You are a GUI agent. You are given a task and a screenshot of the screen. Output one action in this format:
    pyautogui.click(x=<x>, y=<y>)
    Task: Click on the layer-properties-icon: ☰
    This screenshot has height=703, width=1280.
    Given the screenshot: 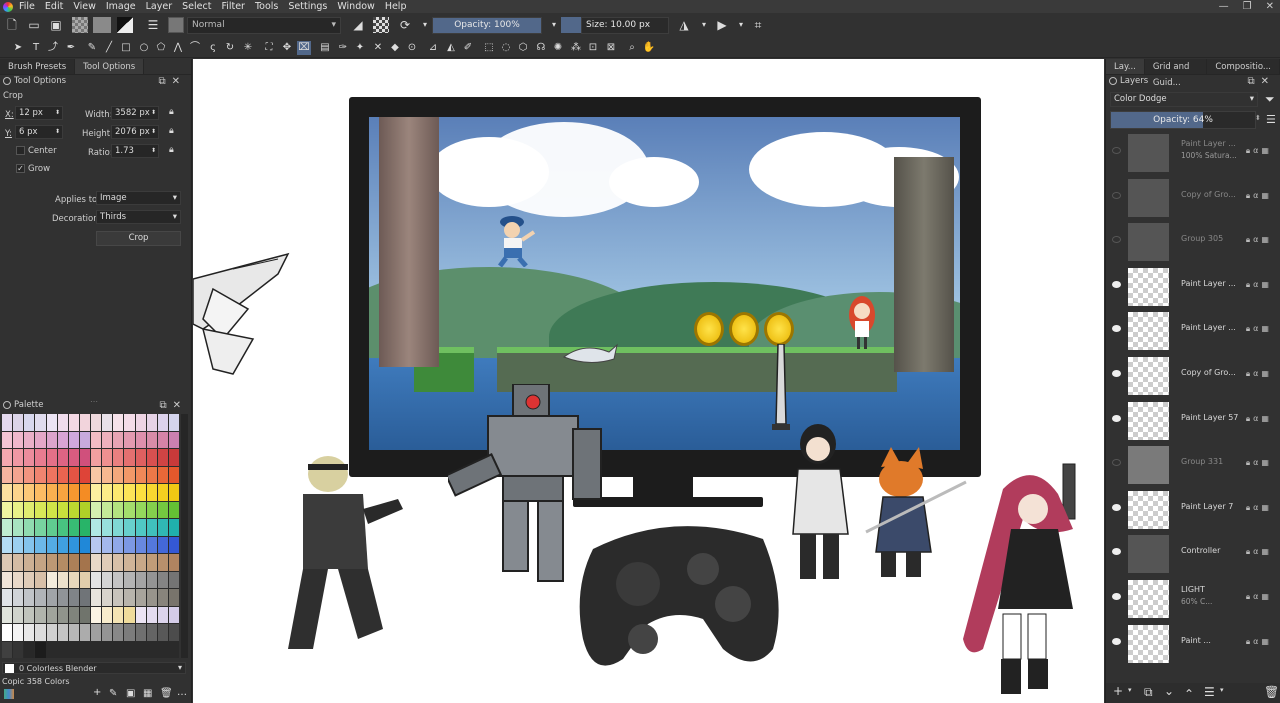 What is the action you would take?
    pyautogui.click(x=1209, y=692)
    